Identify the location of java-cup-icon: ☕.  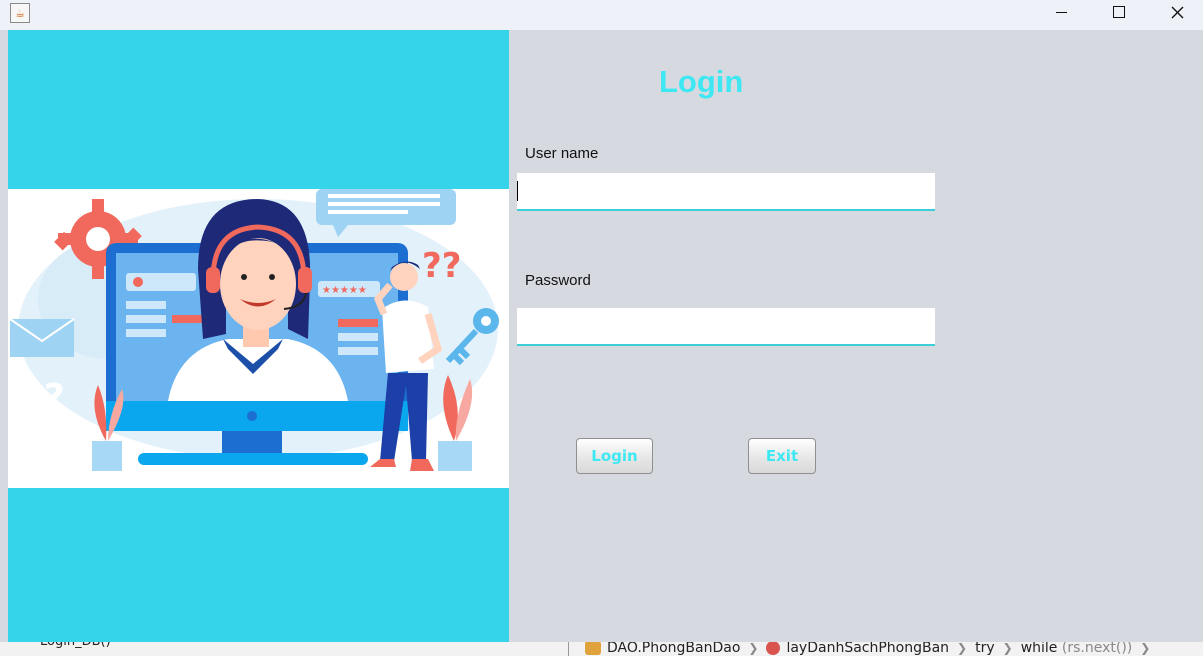
(20, 13).